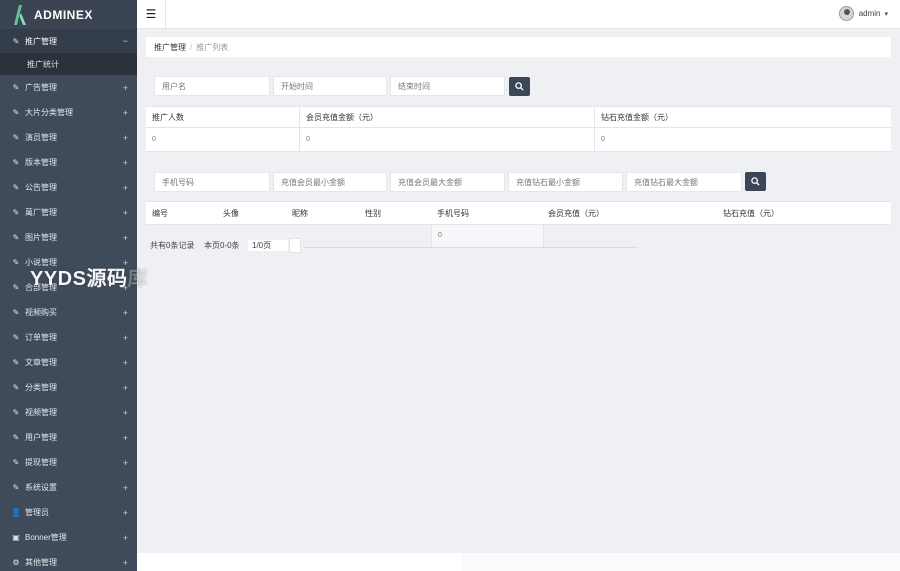 The image size is (900, 571). What do you see at coordinates (41, 562) in the screenshot?
I see `sidebar-item-label: 其他管理` at bounding box center [41, 562].